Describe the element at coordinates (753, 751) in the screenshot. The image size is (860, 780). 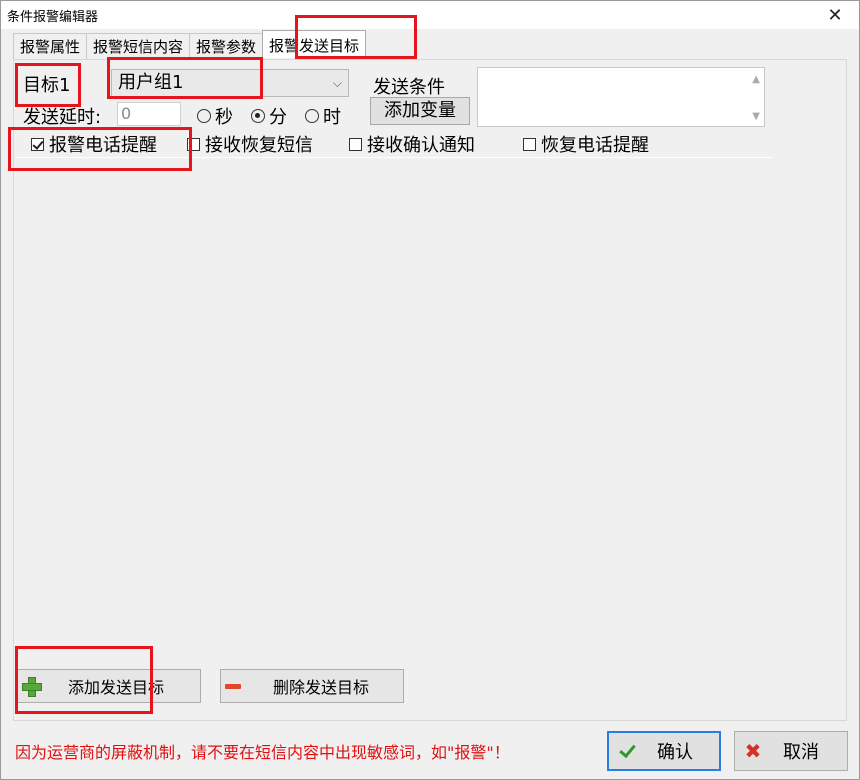
I see `cross-icon: ✖` at that location.